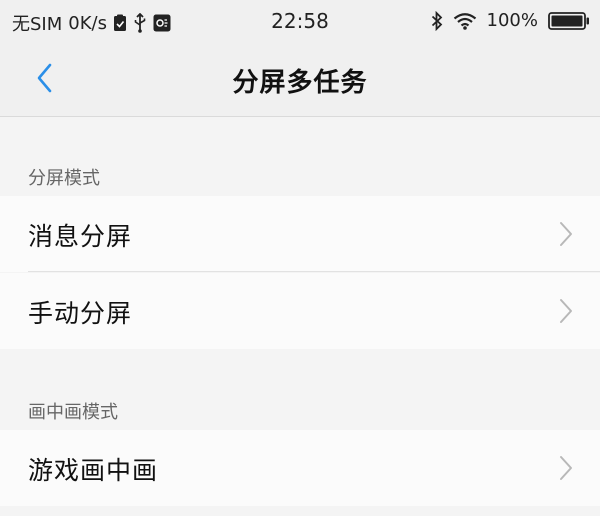 The height and width of the screenshot is (516, 600). What do you see at coordinates (300, 83) in the screenshot?
I see `page-title: 分屏多任务` at bounding box center [300, 83].